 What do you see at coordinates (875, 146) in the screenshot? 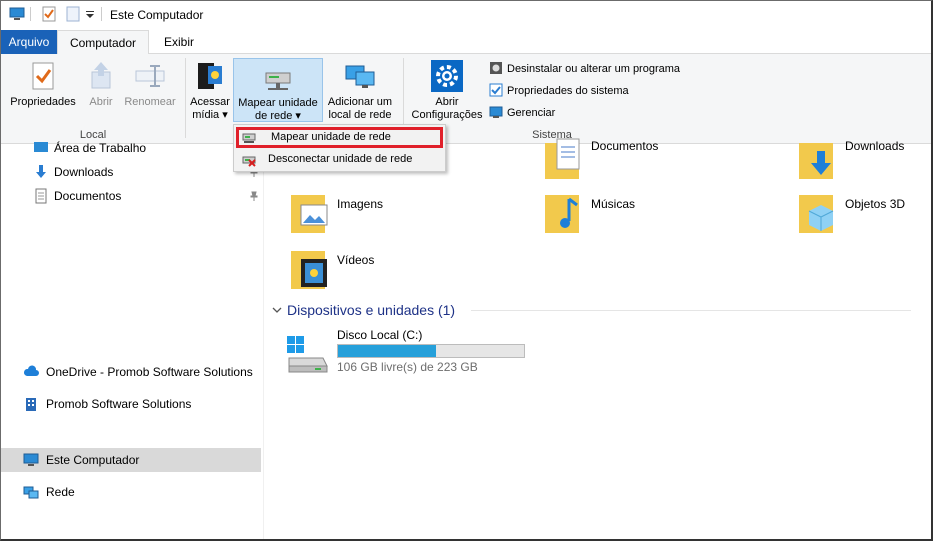
I see `folder-label: Downloads` at bounding box center [875, 146].